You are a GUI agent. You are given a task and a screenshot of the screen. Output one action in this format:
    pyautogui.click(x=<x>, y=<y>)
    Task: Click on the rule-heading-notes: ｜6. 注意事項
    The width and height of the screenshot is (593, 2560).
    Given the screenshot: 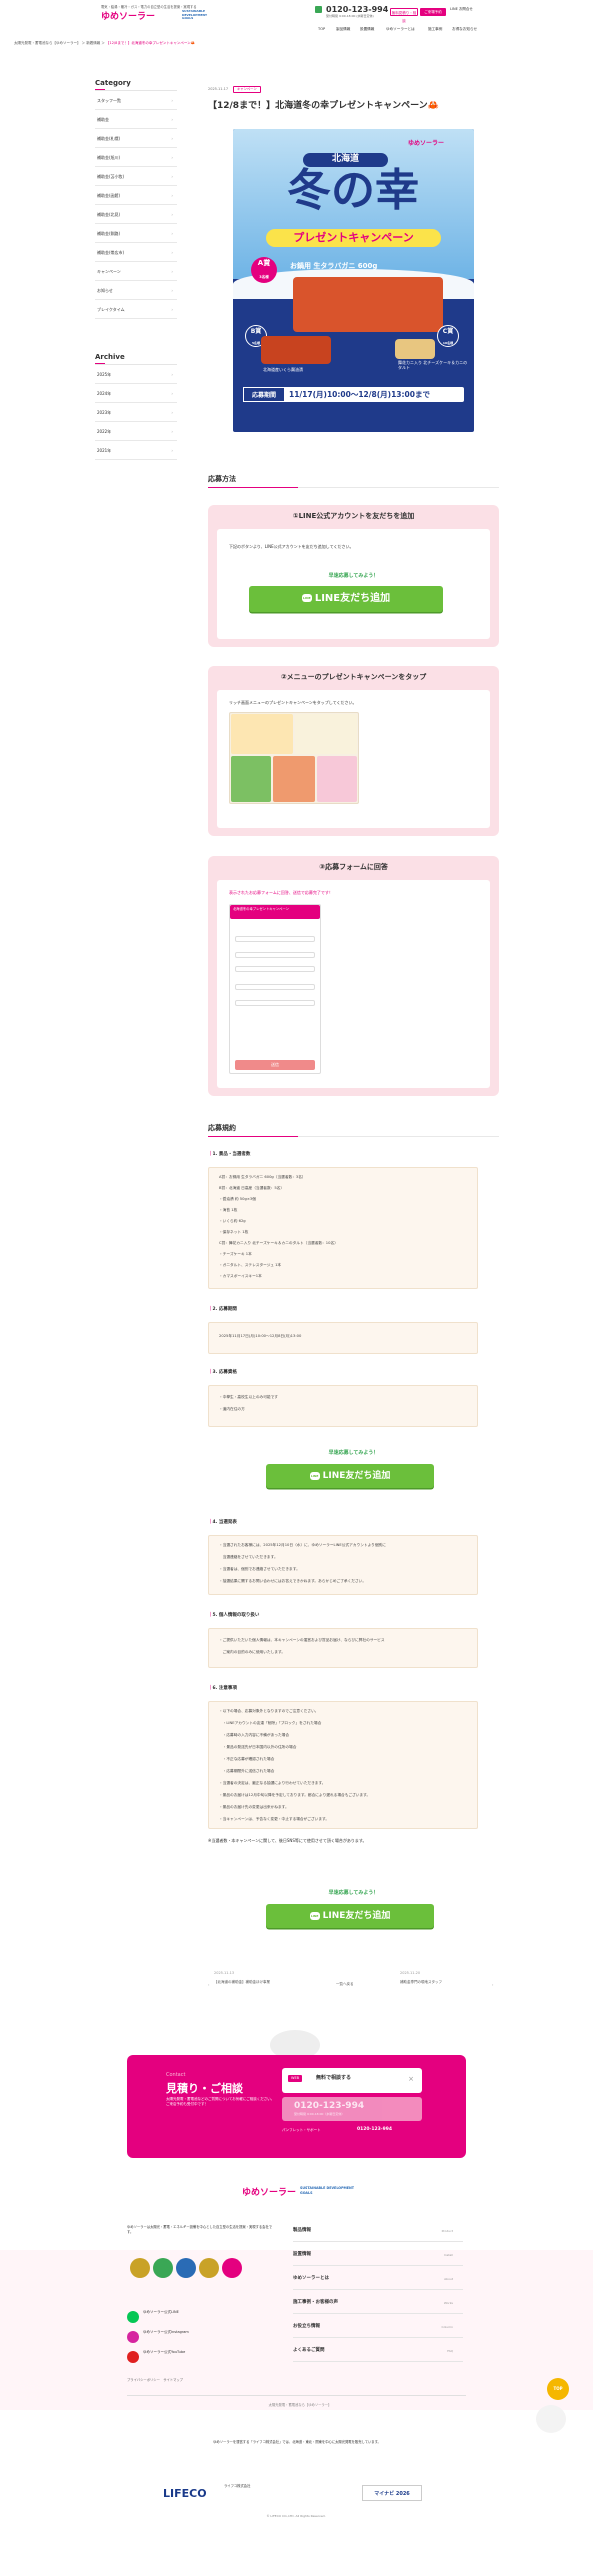 What is the action you would take?
    pyautogui.click(x=222, y=1688)
    